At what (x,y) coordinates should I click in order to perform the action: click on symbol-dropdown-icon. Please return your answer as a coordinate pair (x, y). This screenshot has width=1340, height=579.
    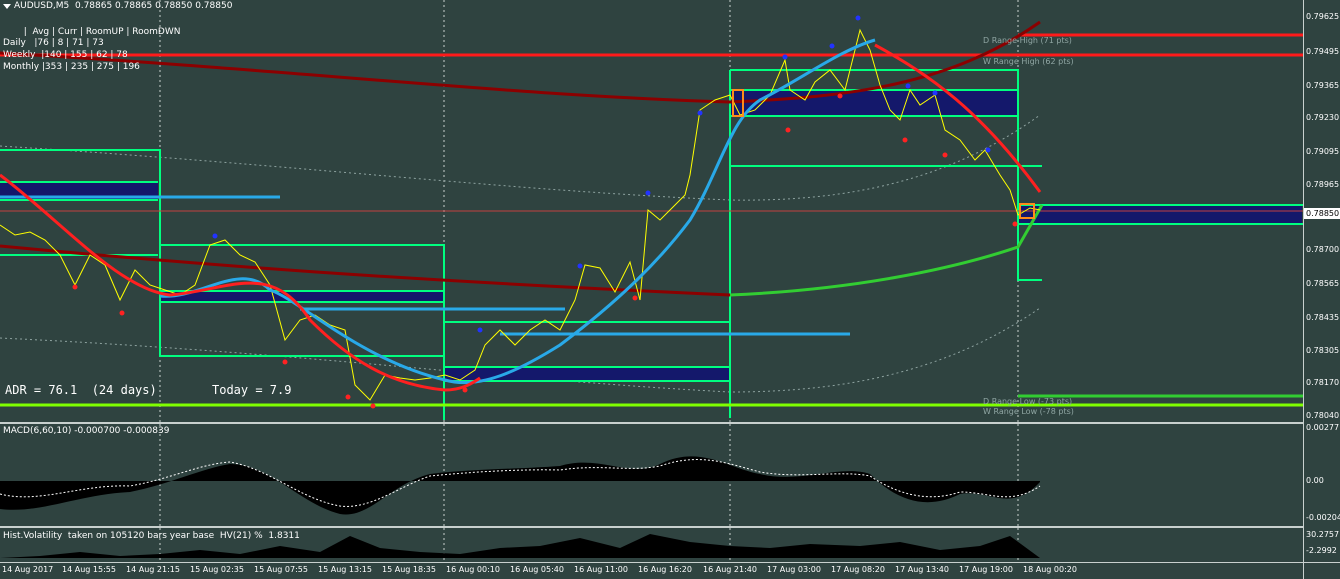
    Looking at the image, I should click on (7, 6).